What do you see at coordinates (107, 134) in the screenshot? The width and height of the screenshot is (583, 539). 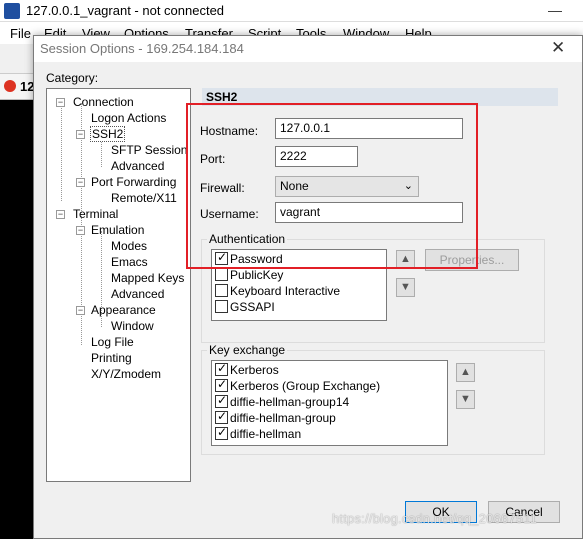 I see `tree-item-label: SSH2` at bounding box center [107, 134].